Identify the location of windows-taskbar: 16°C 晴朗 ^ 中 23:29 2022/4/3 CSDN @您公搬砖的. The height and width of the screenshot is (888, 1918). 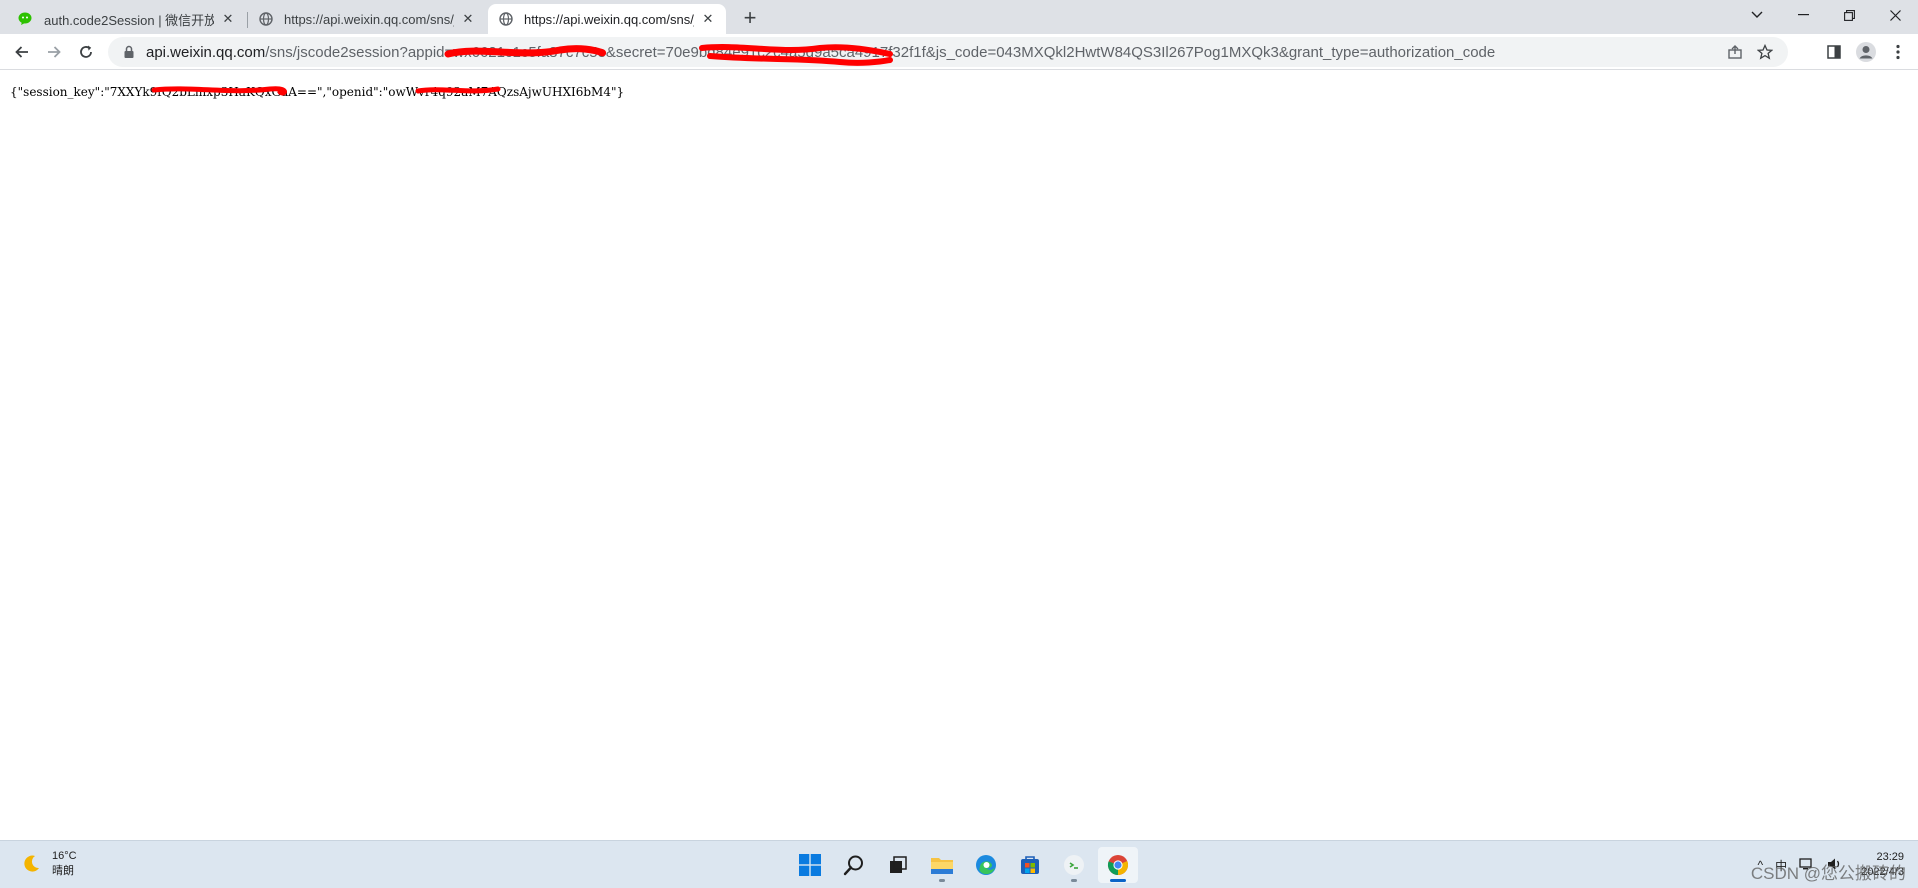
(959, 864).